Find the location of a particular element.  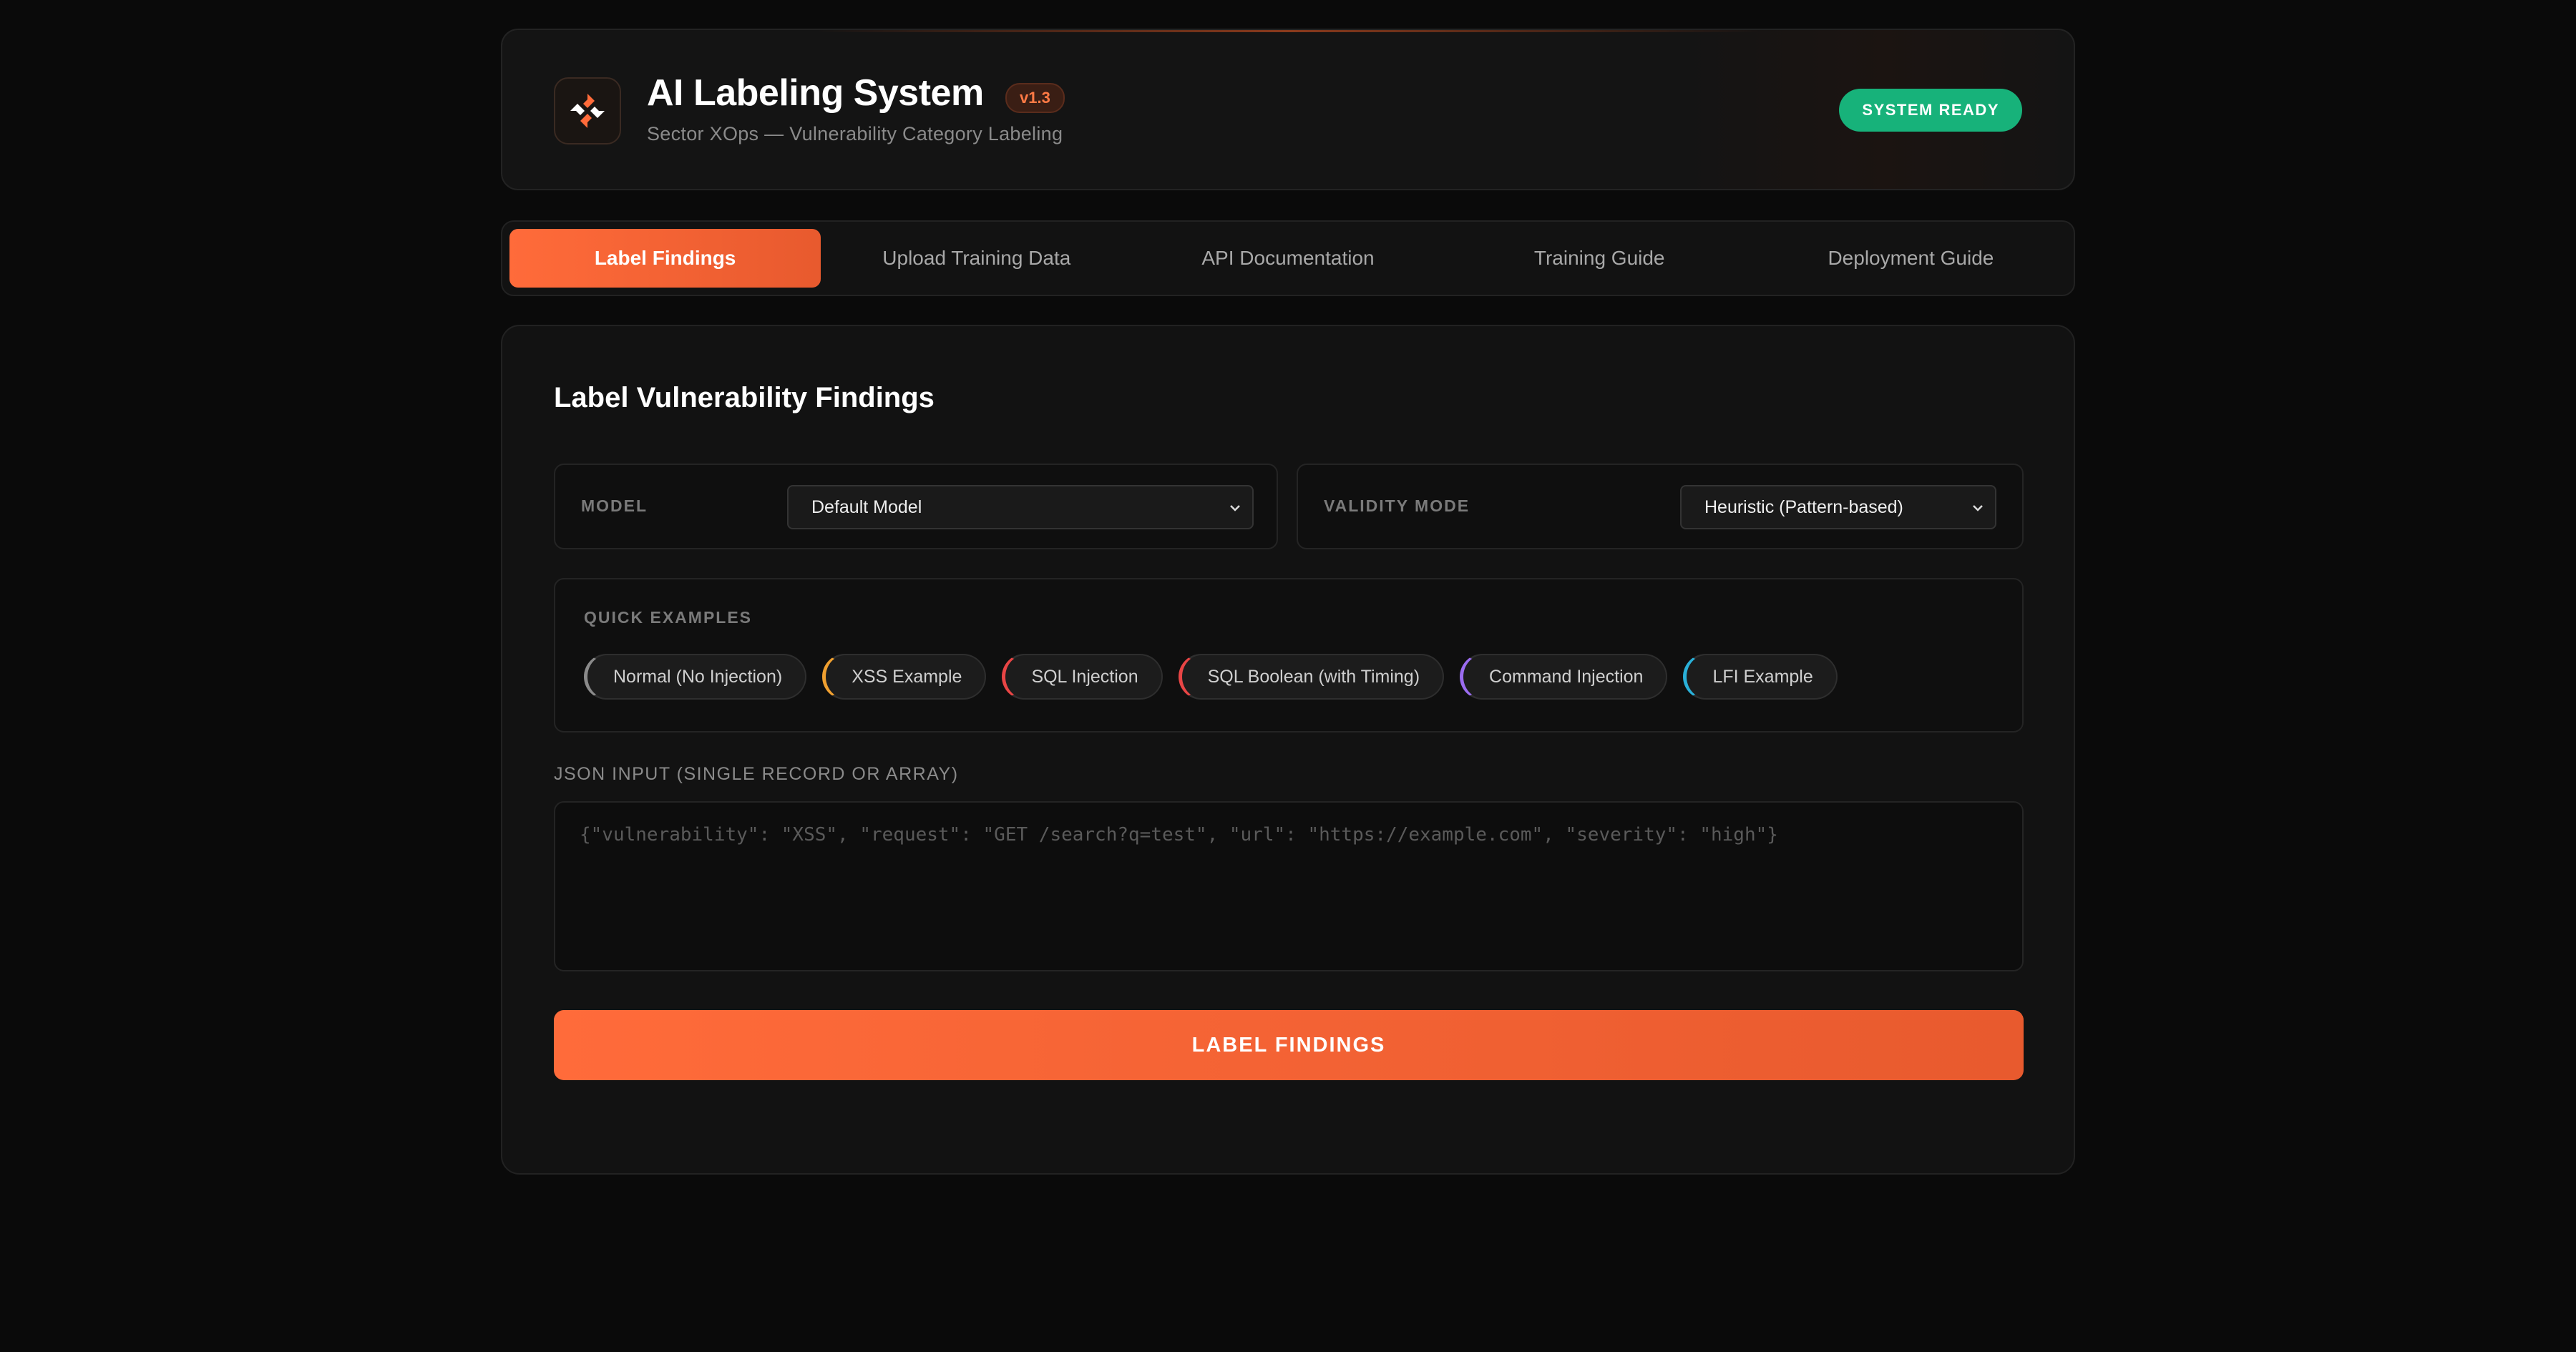

json-input-label: JSON INPUT (SINGLE RECORD OR ARRAY) is located at coordinates (756, 774).